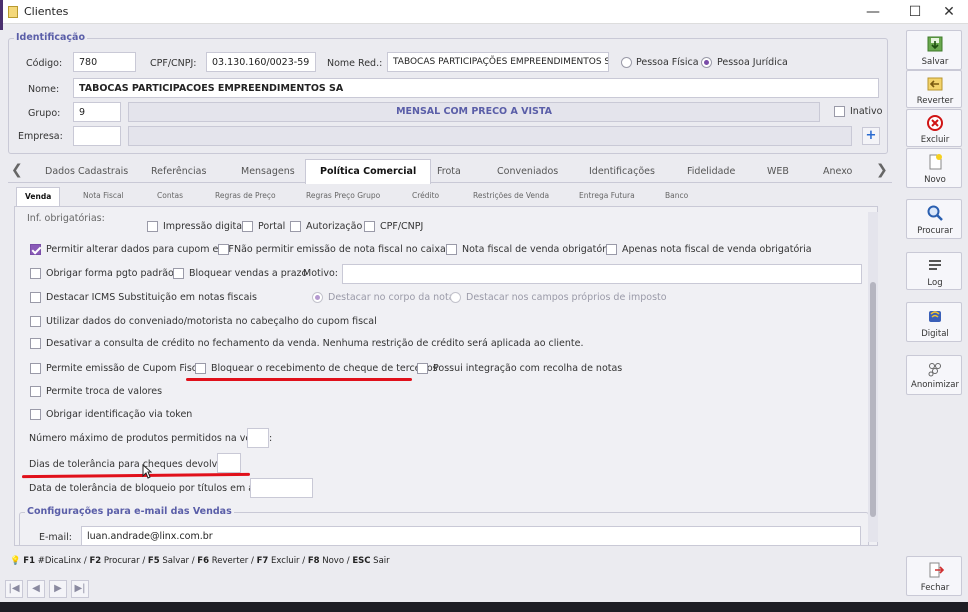  What do you see at coordinates (223, 249) in the screenshot?
I see `nao-permitir-emissao-checkbox` at bounding box center [223, 249].